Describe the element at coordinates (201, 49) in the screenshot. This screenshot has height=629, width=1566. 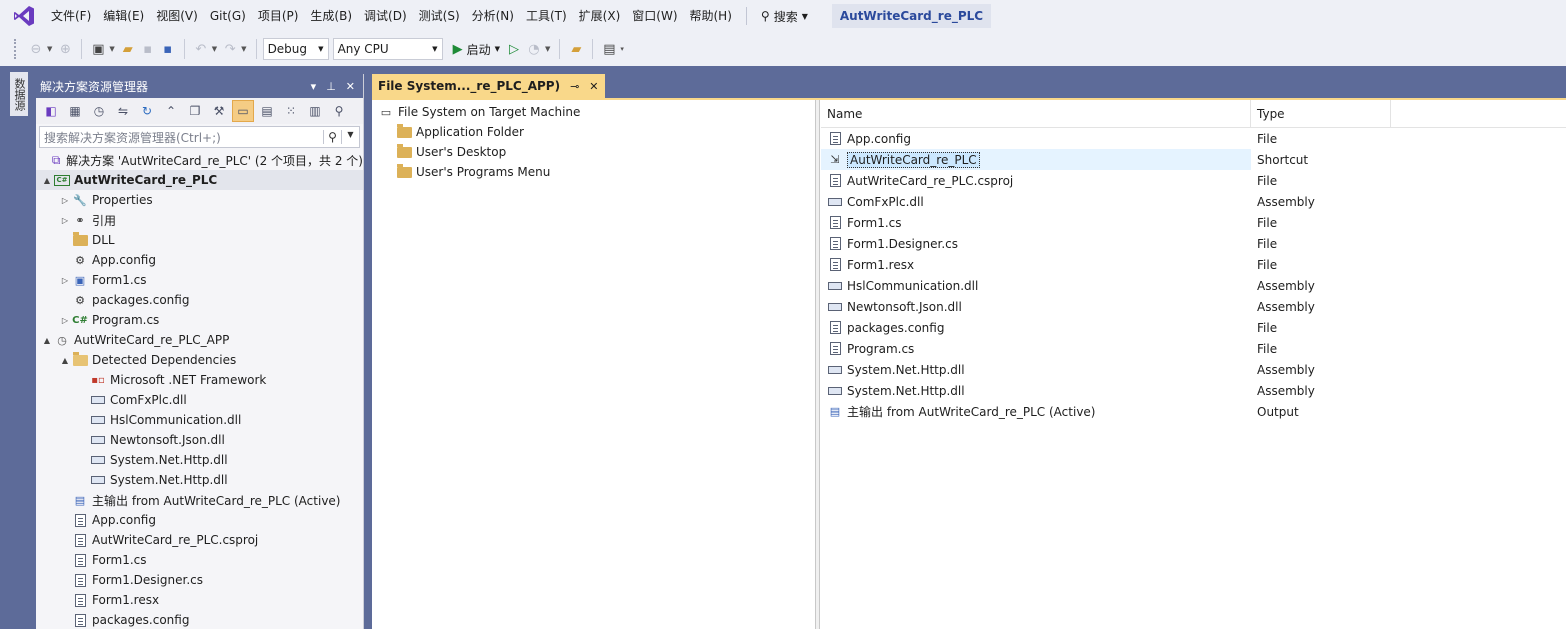
I see `undo-icon: ↶` at that location.